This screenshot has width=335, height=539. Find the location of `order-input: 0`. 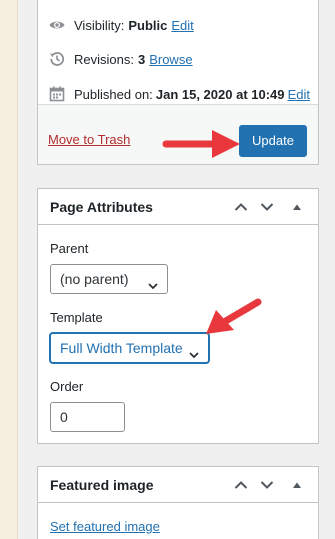

order-input: 0 is located at coordinates (87, 417).